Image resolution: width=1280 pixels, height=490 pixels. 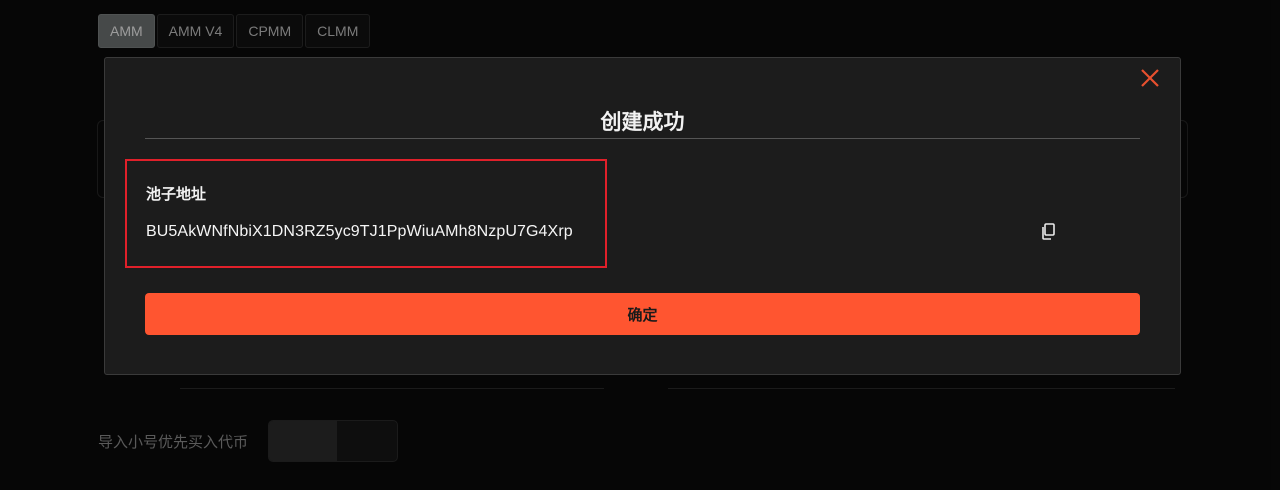 I want to click on copy-icon, so click(x=1048, y=231).